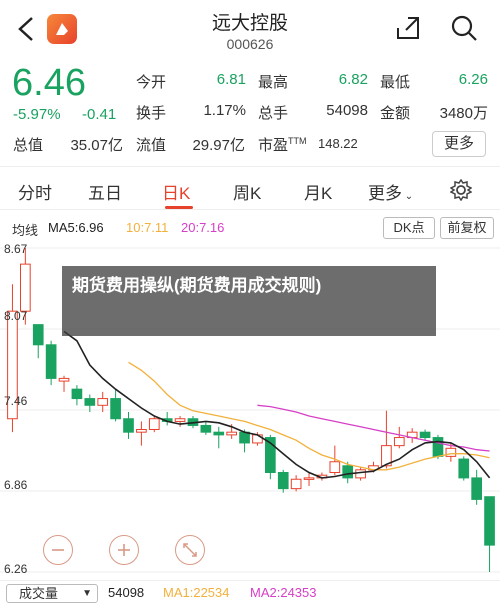  I want to click on article-title-overlay: 期货费用操纵(期货费用成交规则), so click(249, 301).